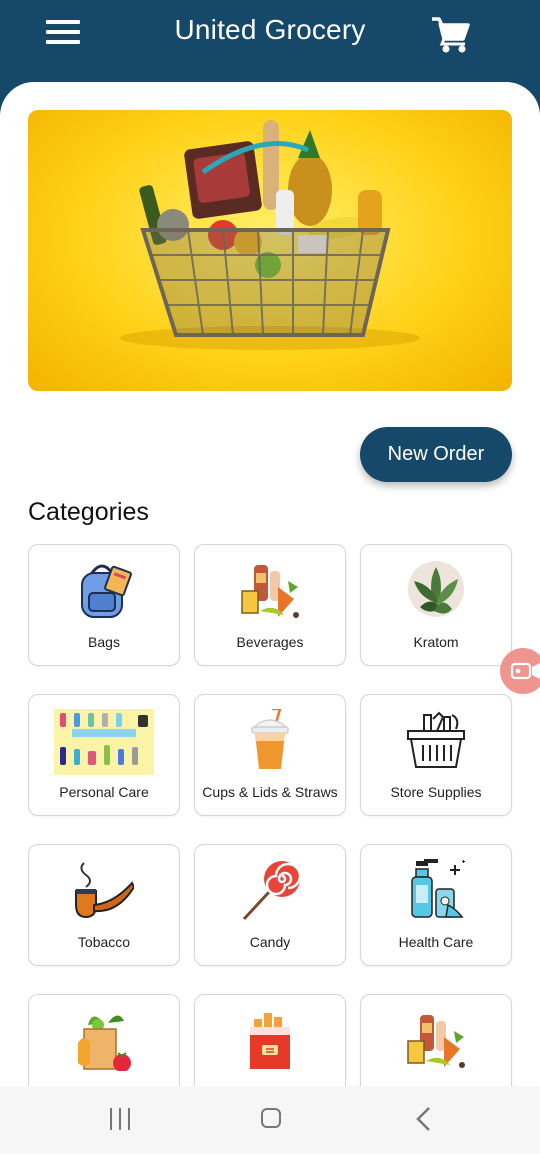  Describe the element at coordinates (104, 1043) in the screenshot. I see `food-grocery-icon` at that location.